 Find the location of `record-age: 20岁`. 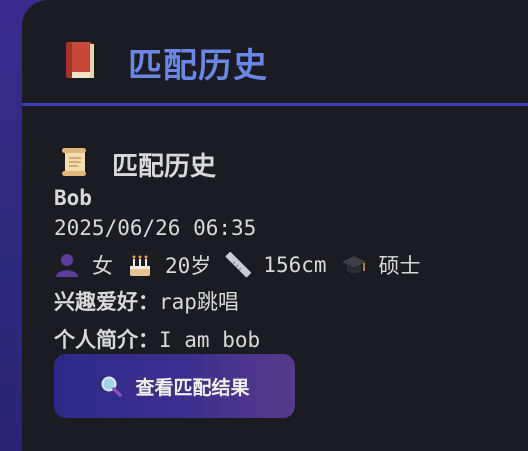

record-age: 20岁 is located at coordinates (188, 266).